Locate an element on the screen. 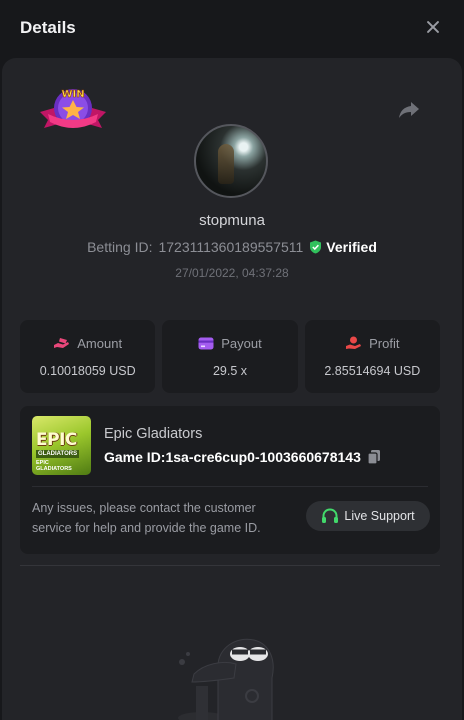 The height and width of the screenshot is (720, 464). game-id-row: Game ID: 1sa-cre6cup0-1003660678143 is located at coordinates (243, 457).